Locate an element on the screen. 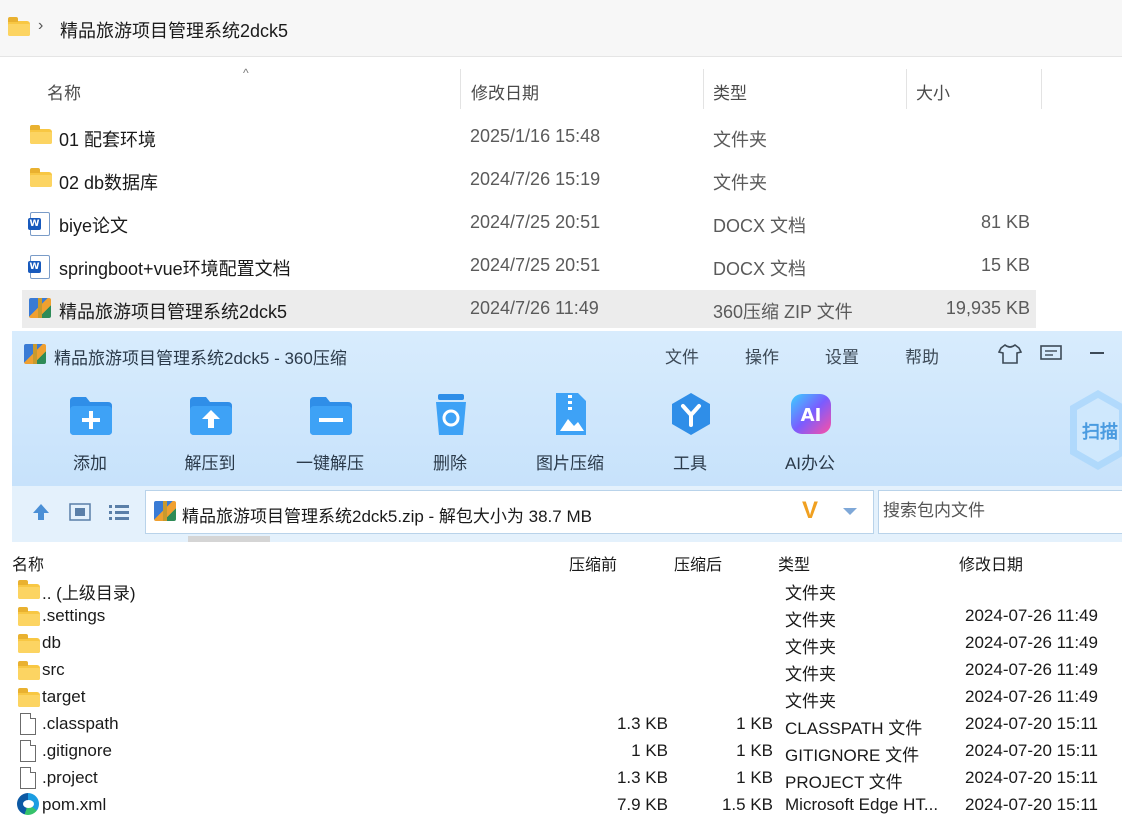 The image size is (1122, 831). svg-text: AI is located at coordinates (811, 415).